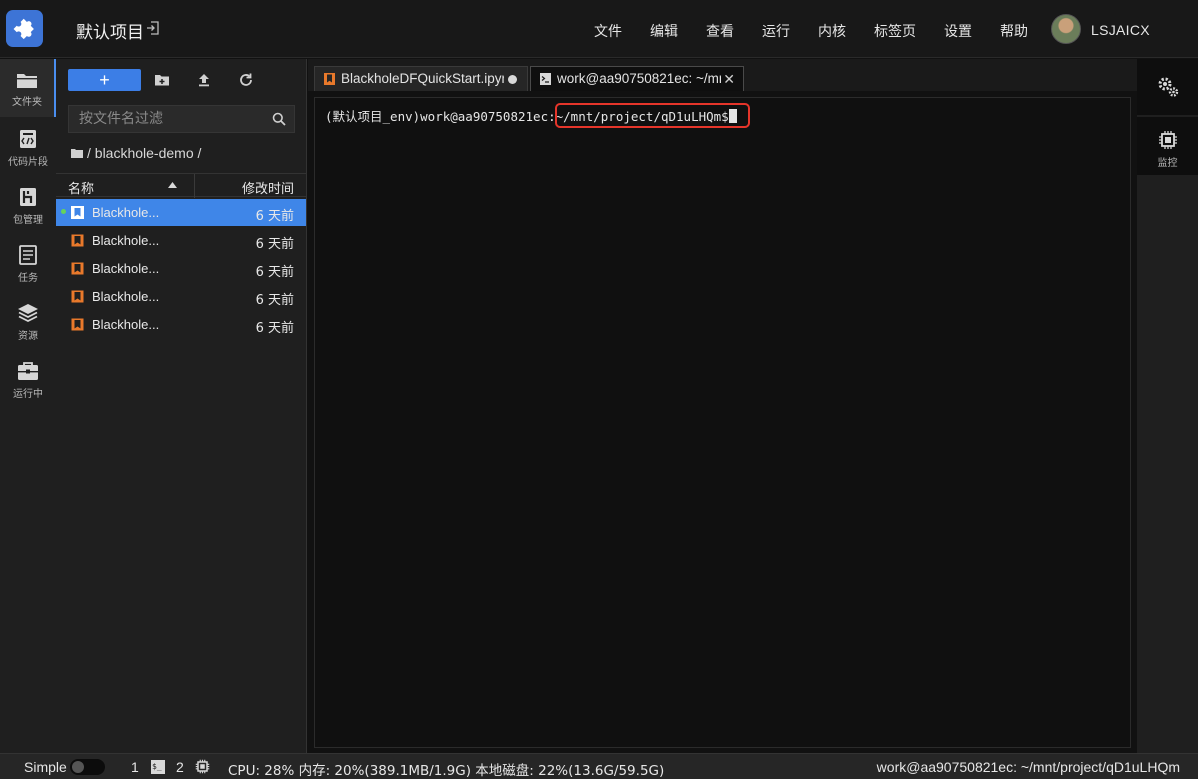 This screenshot has width=1198, height=779. I want to click on activity-label: 任务, so click(28, 278).